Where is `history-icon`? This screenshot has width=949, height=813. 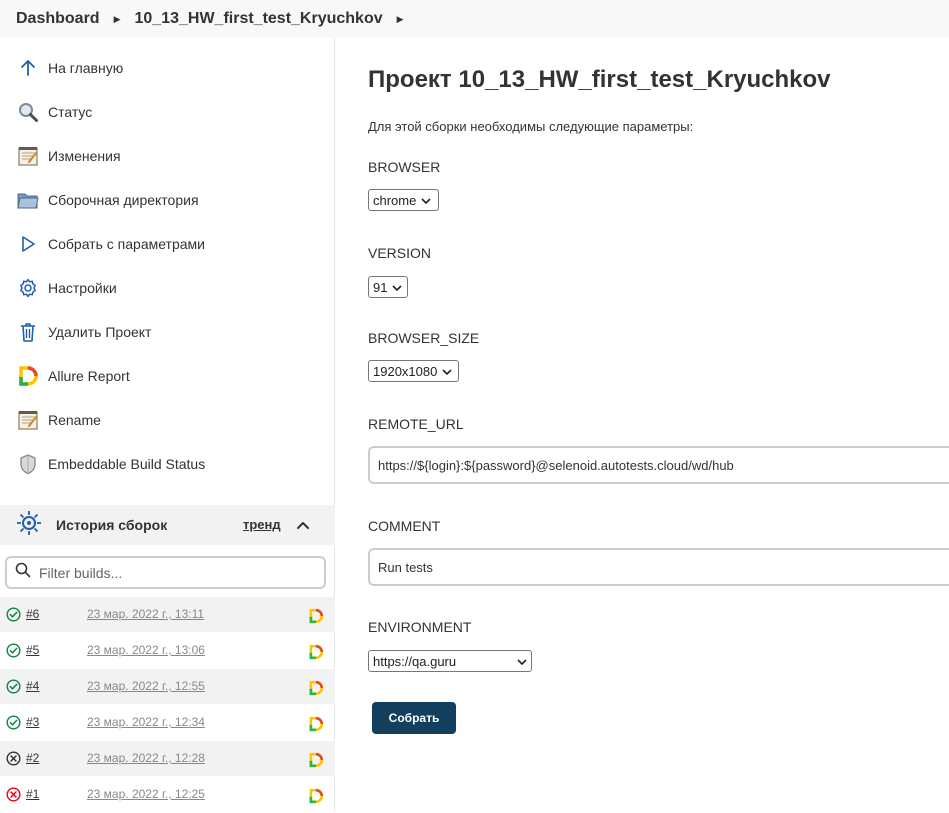
history-icon is located at coordinates (29, 525).